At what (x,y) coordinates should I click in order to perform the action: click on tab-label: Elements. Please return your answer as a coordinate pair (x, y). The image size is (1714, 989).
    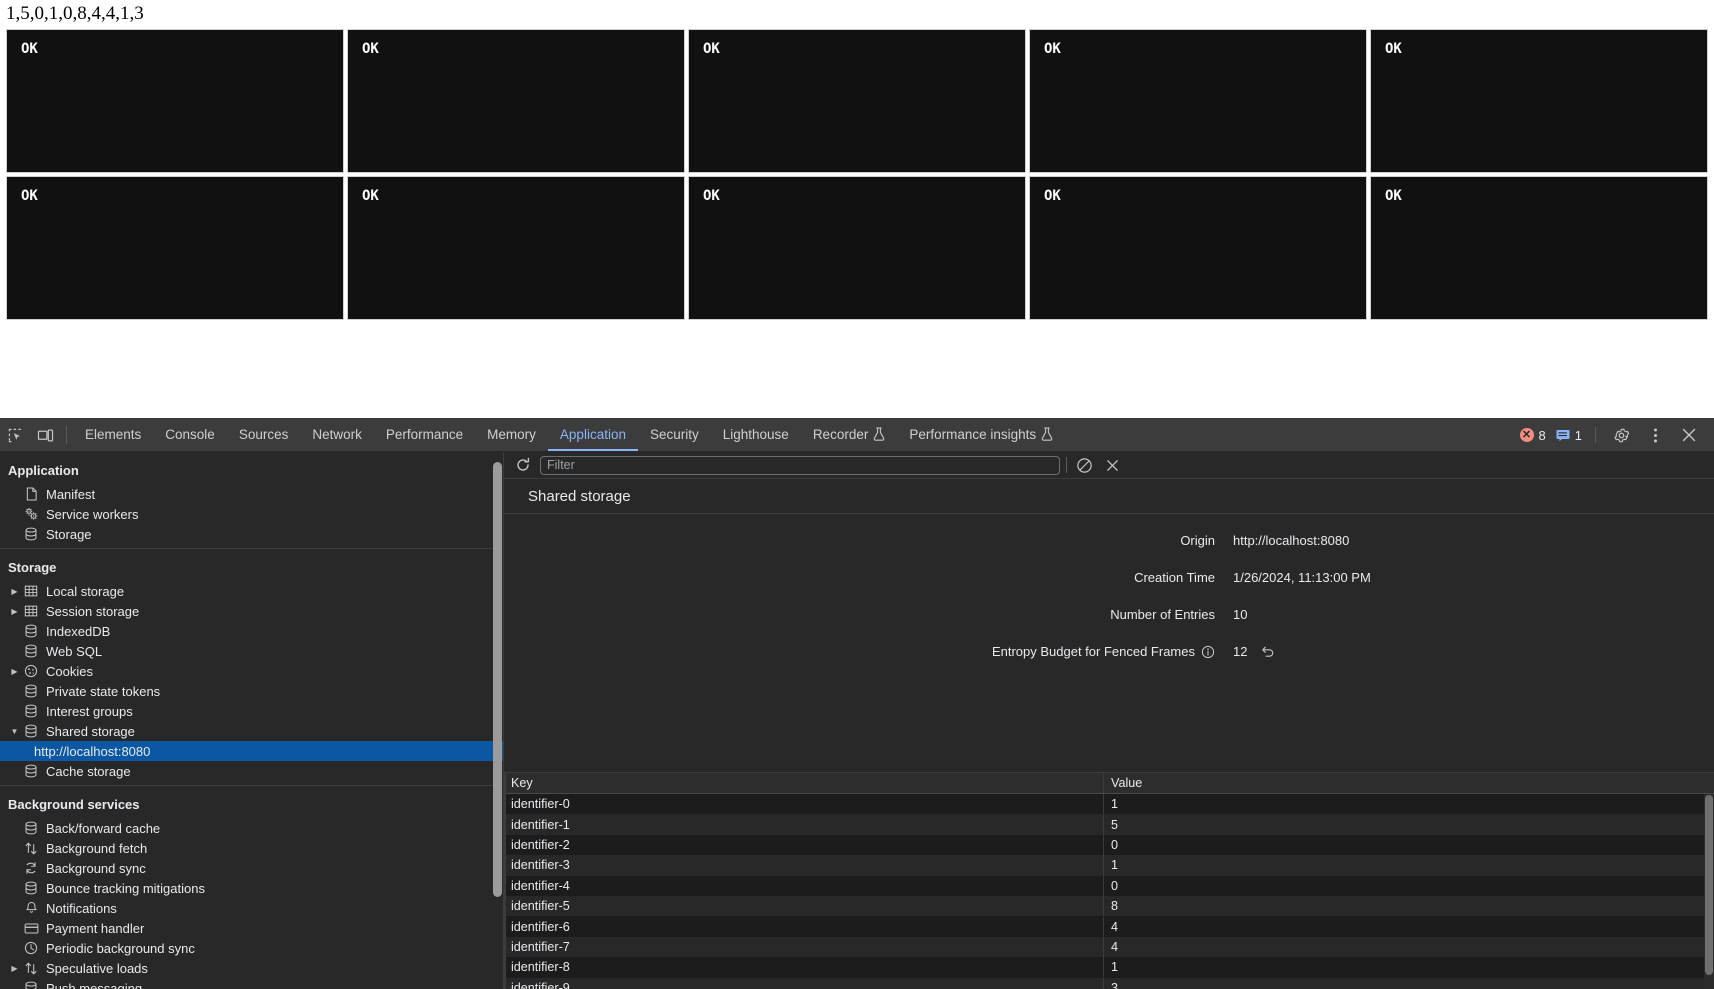
    Looking at the image, I should click on (113, 434).